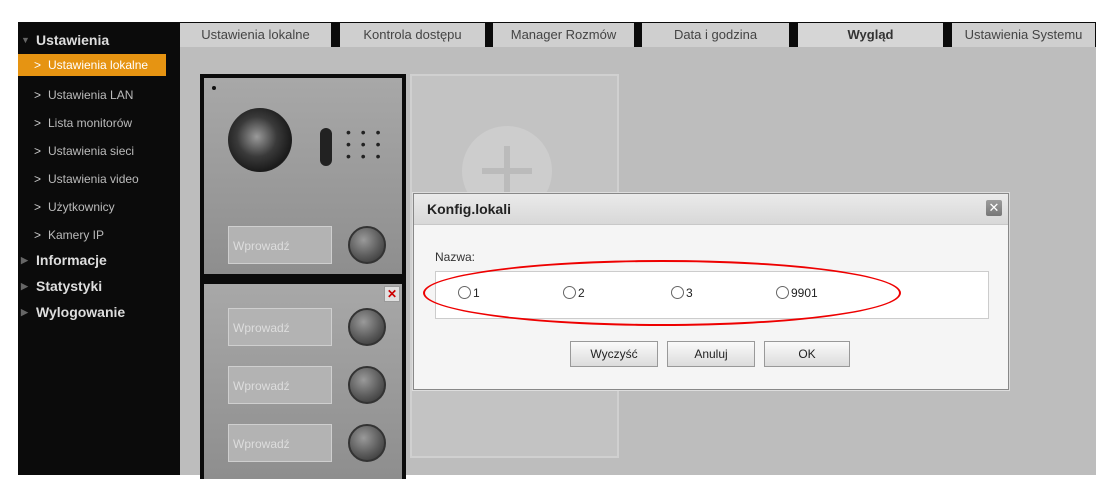  I want to click on name-input-2: Wprowadź, so click(280, 327).